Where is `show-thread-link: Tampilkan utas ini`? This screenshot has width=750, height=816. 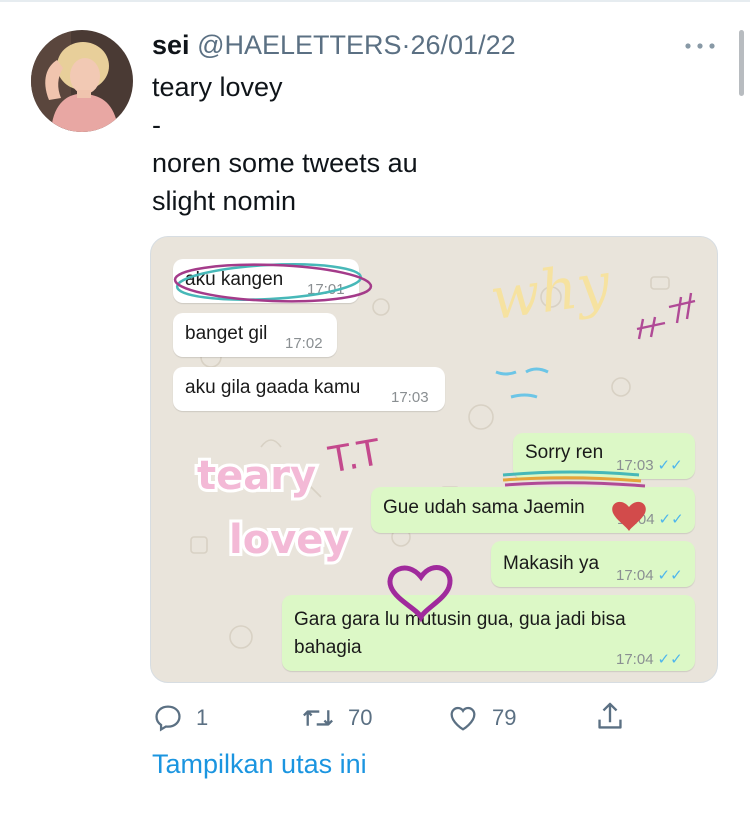 show-thread-link: Tampilkan utas ini is located at coordinates (259, 764).